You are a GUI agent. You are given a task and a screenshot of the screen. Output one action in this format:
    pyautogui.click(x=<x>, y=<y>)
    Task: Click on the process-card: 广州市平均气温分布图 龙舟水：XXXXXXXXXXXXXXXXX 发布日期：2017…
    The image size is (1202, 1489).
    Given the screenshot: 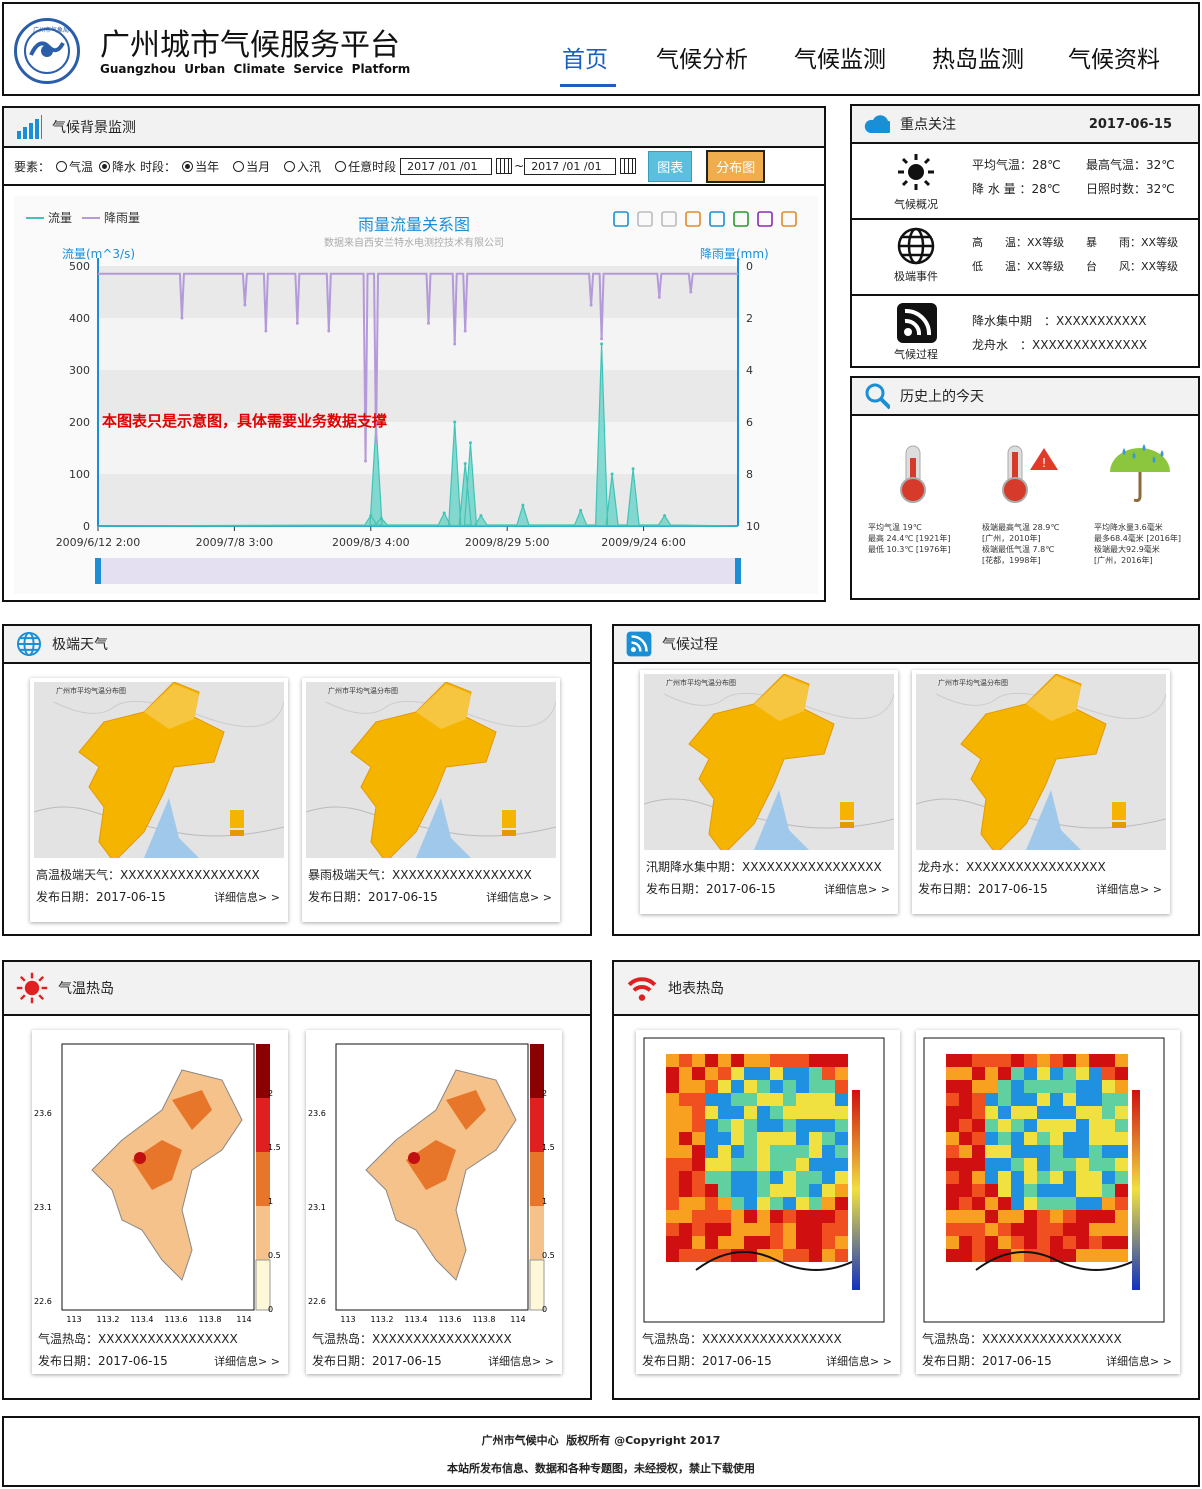 What is the action you would take?
    pyautogui.click(x=1041, y=792)
    